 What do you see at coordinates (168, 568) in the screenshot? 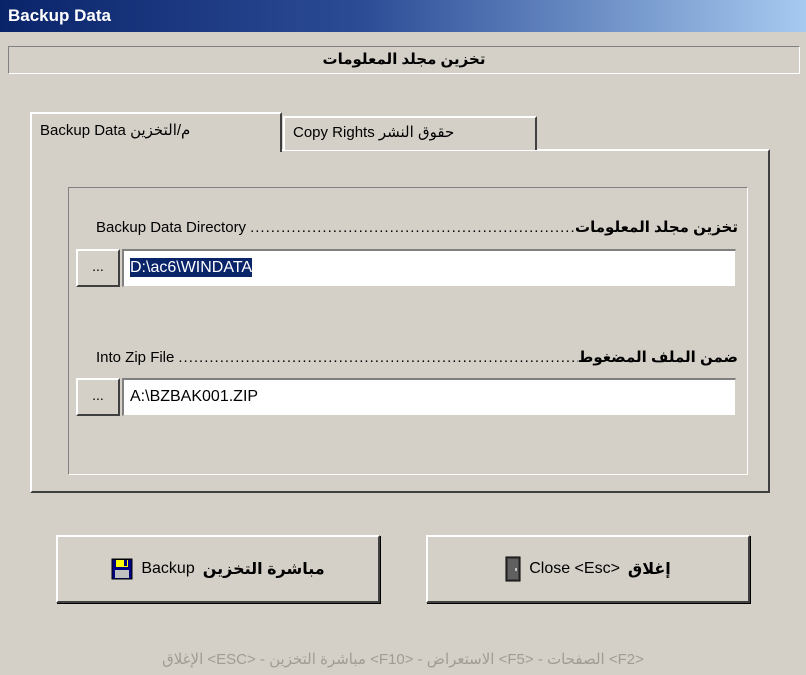
I see `backup-button-label-en: Backup` at bounding box center [168, 568].